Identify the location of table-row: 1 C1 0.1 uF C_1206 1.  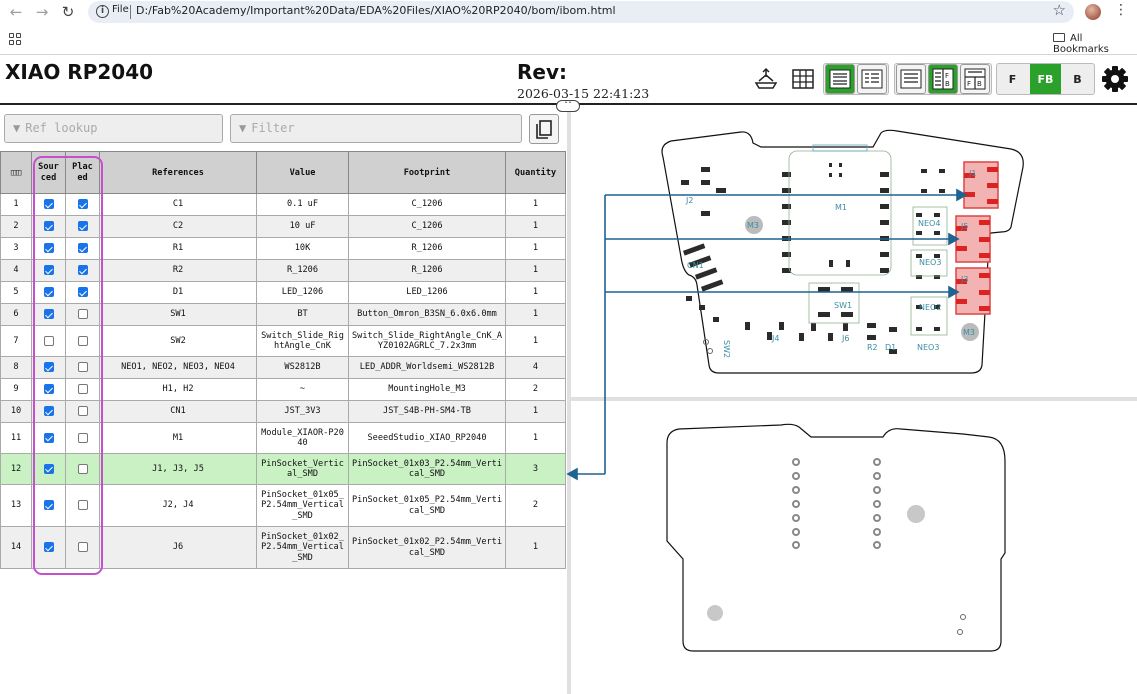
(283, 204).